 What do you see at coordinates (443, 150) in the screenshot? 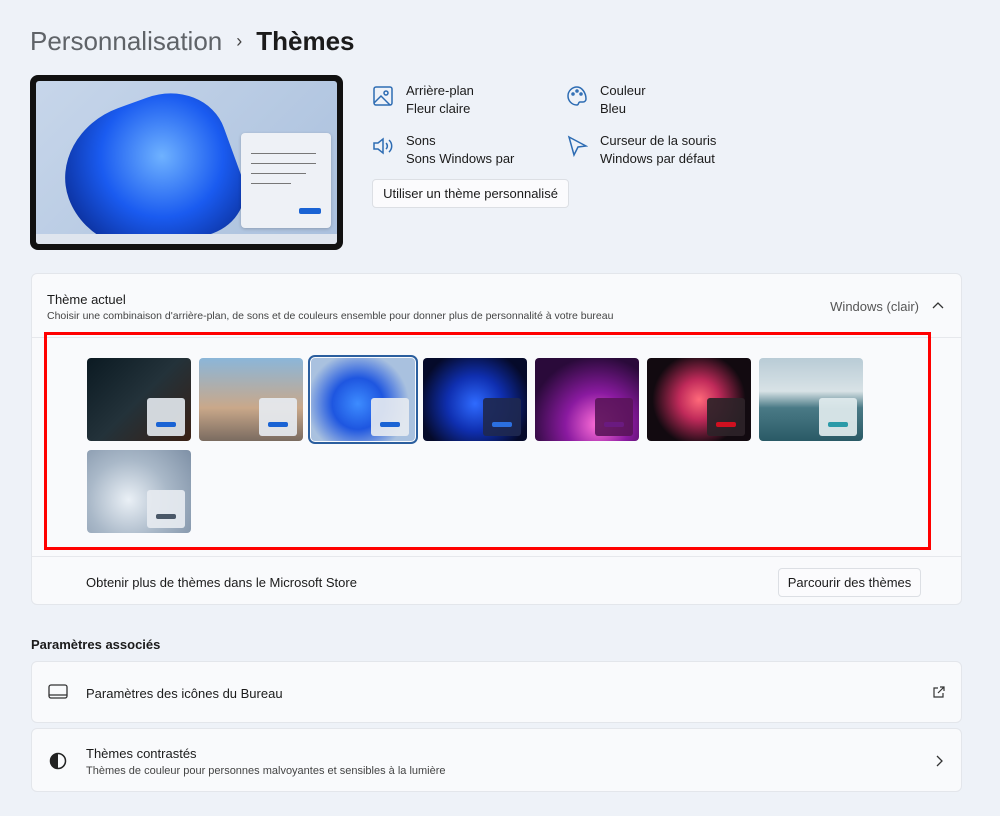
I see `property-sounds: Sons Sons Windows par` at bounding box center [443, 150].